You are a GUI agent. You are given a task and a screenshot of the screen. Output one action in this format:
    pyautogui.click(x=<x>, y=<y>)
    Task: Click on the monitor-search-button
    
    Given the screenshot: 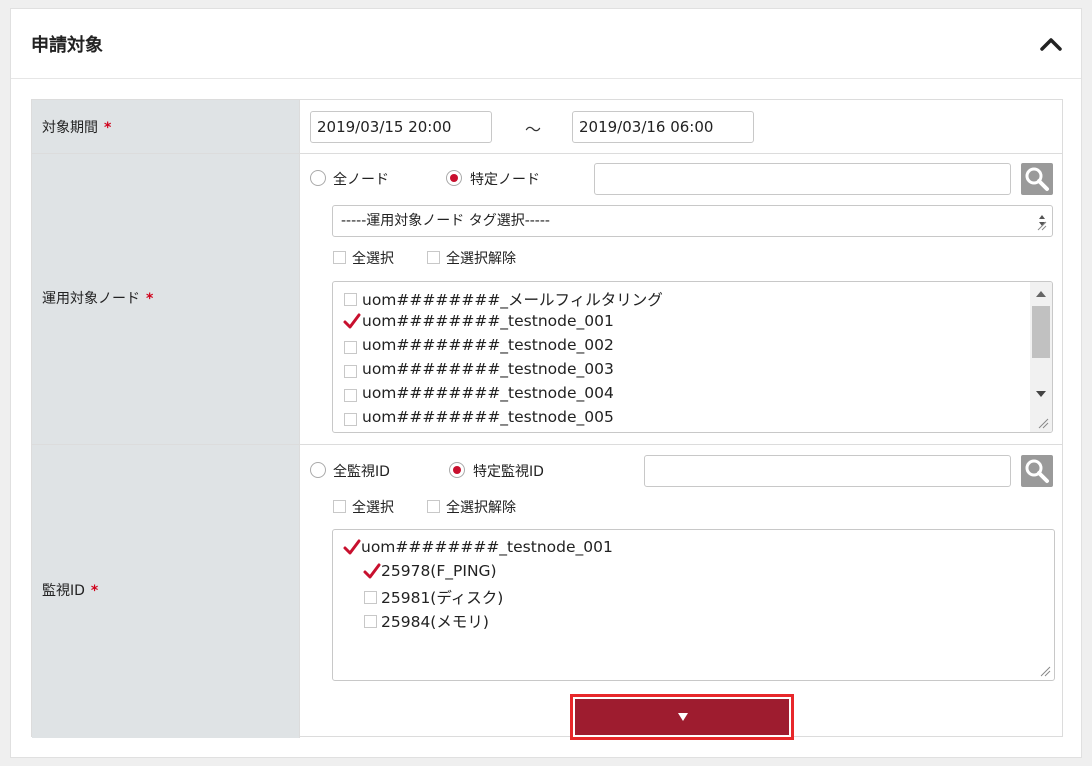 What is the action you would take?
    pyautogui.click(x=1037, y=471)
    